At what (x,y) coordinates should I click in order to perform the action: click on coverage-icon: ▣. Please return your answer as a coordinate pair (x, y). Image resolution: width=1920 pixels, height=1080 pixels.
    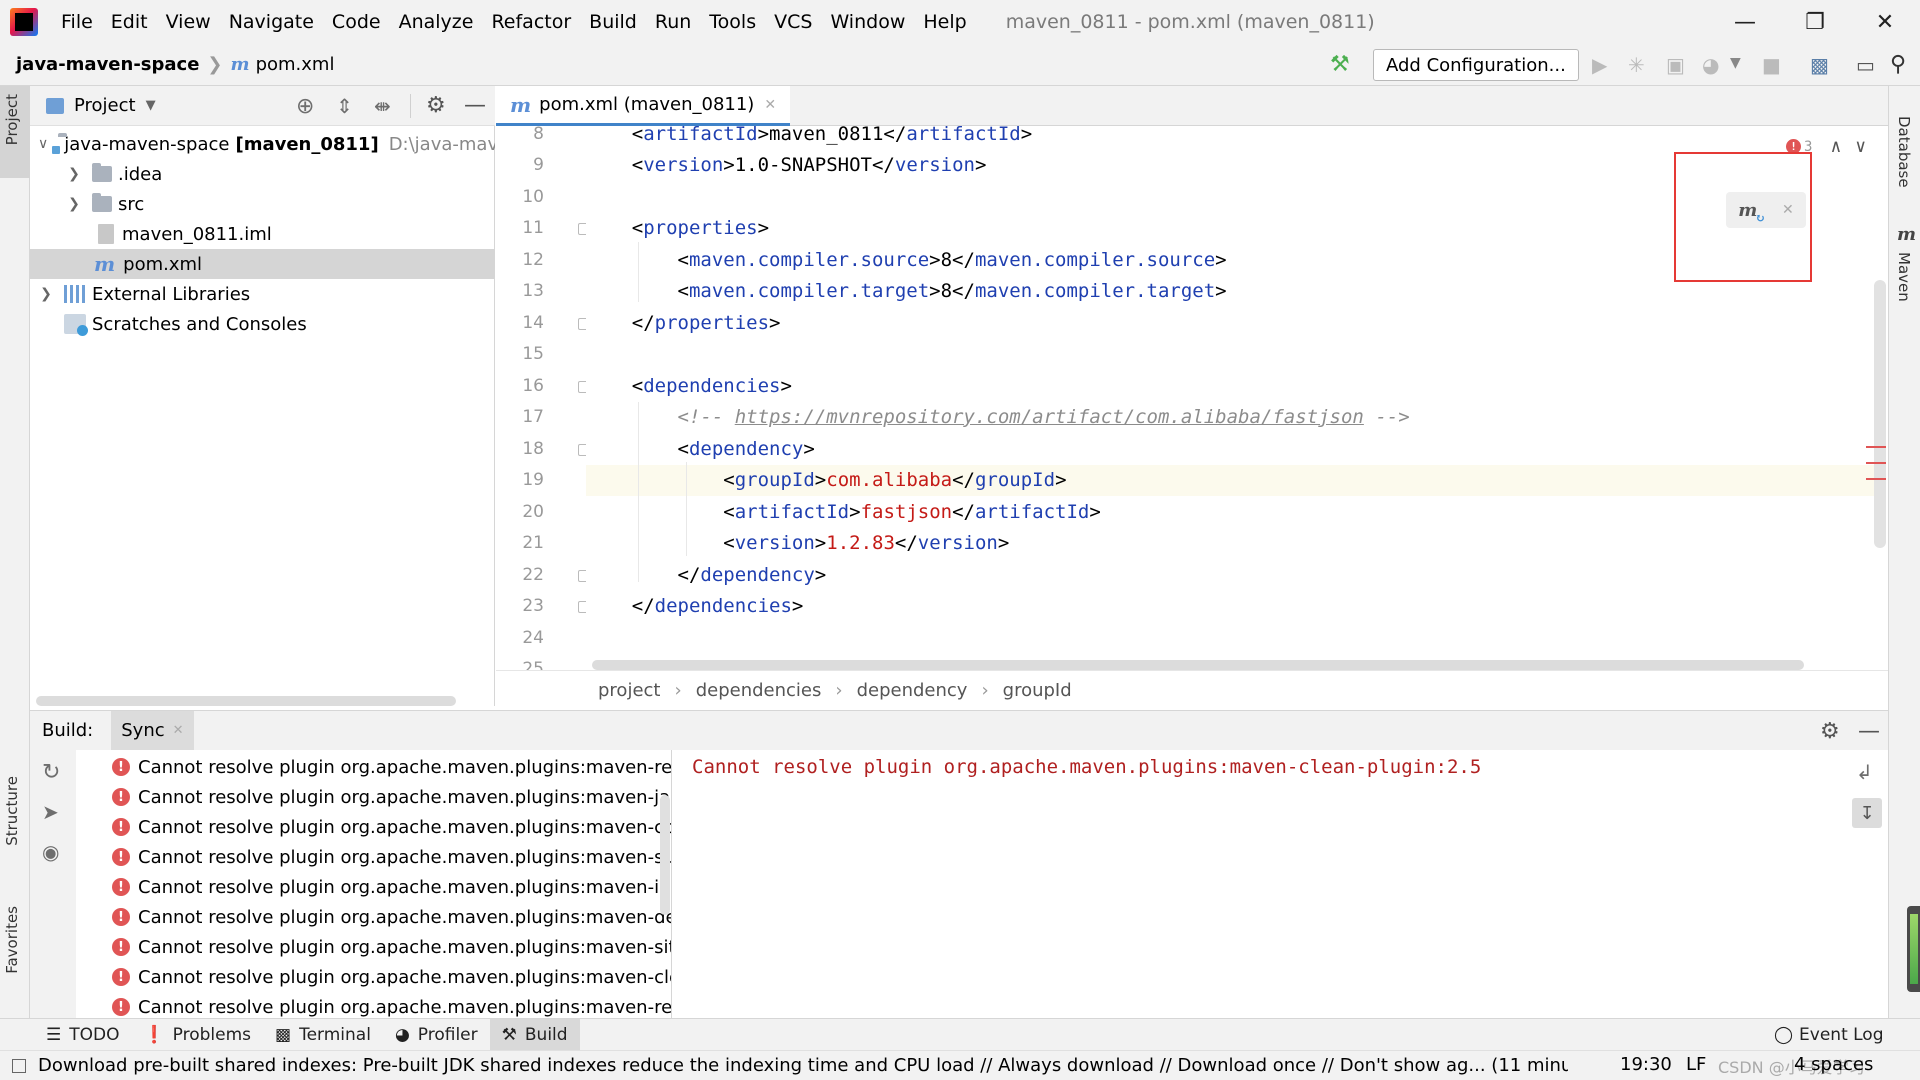
    Looking at the image, I should click on (1675, 65).